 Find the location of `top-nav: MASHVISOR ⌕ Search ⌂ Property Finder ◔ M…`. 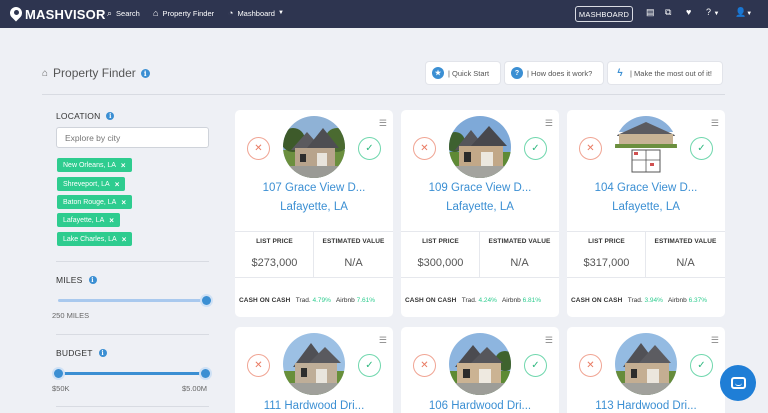

top-nav: MASHVISOR ⌕ Search ⌂ Property Finder ◔ M… is located at coordinates (384, 14).